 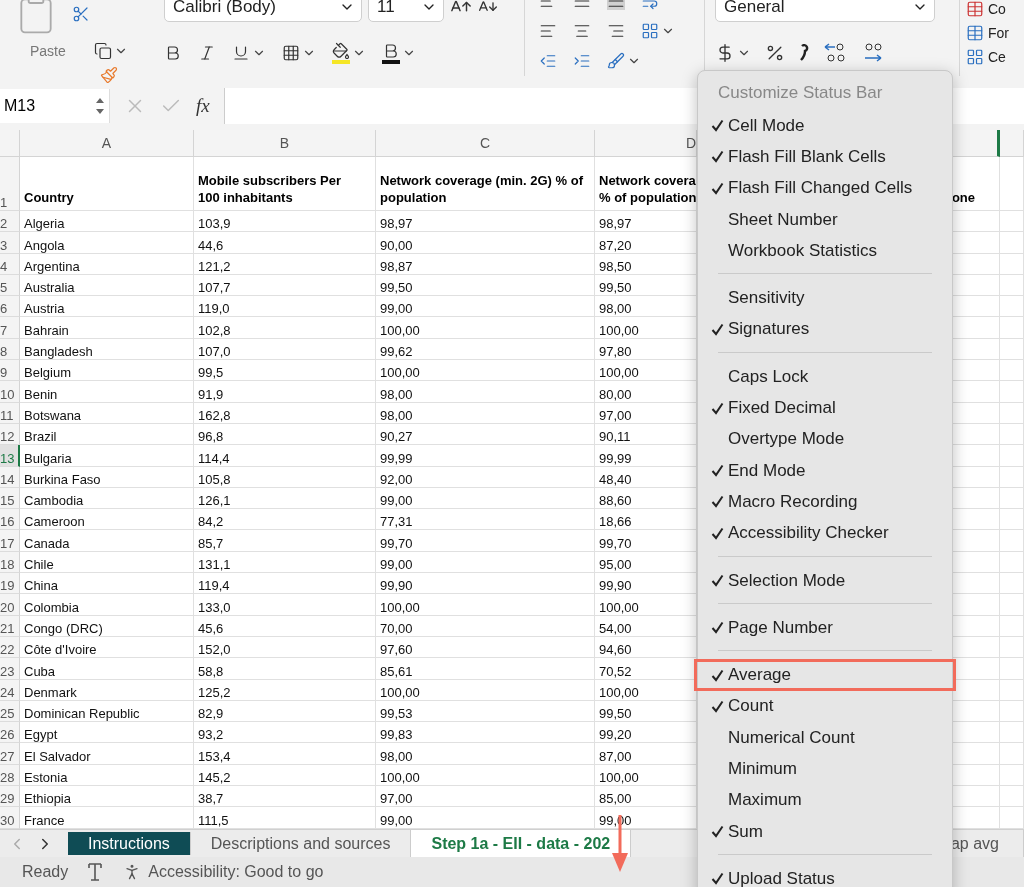 What do you see at coordinates (107, 371) in the screenshot?
I see `table-cell: Belgium` at bounding box center [107, 371].